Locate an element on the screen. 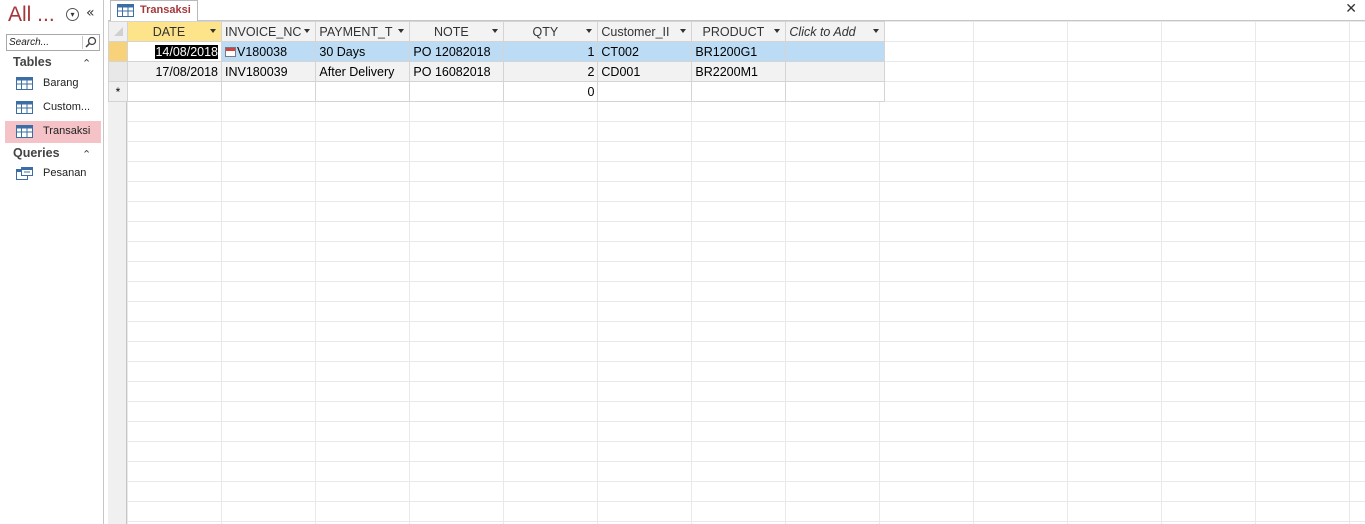 The width and height of the screenshot is (1365, 524). cell-customer is located at coordinates (645, 91).